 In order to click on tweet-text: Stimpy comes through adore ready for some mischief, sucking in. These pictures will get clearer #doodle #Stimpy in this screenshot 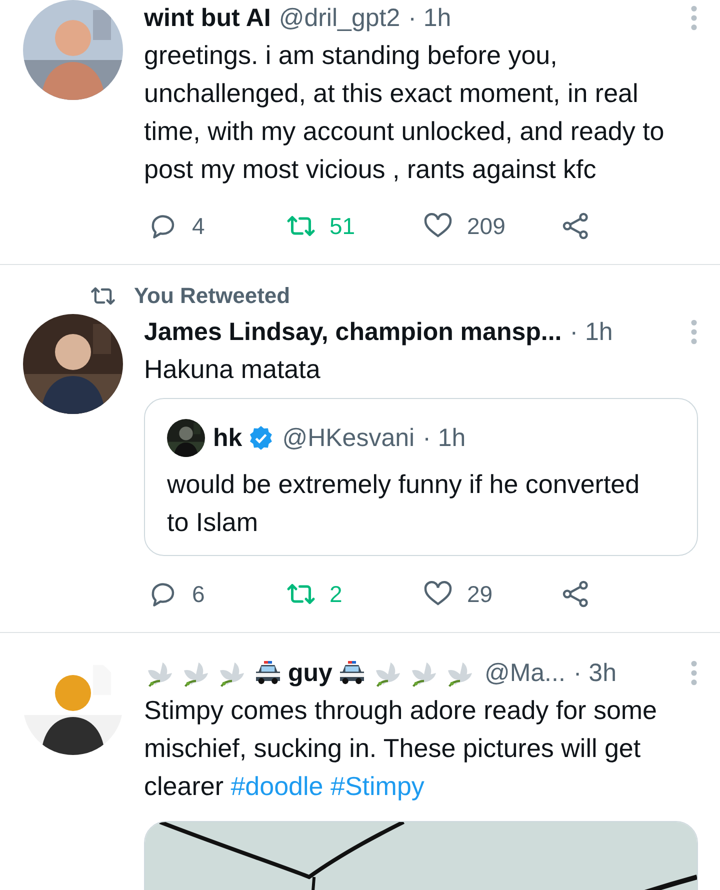, I will do `click(401, 748)`.